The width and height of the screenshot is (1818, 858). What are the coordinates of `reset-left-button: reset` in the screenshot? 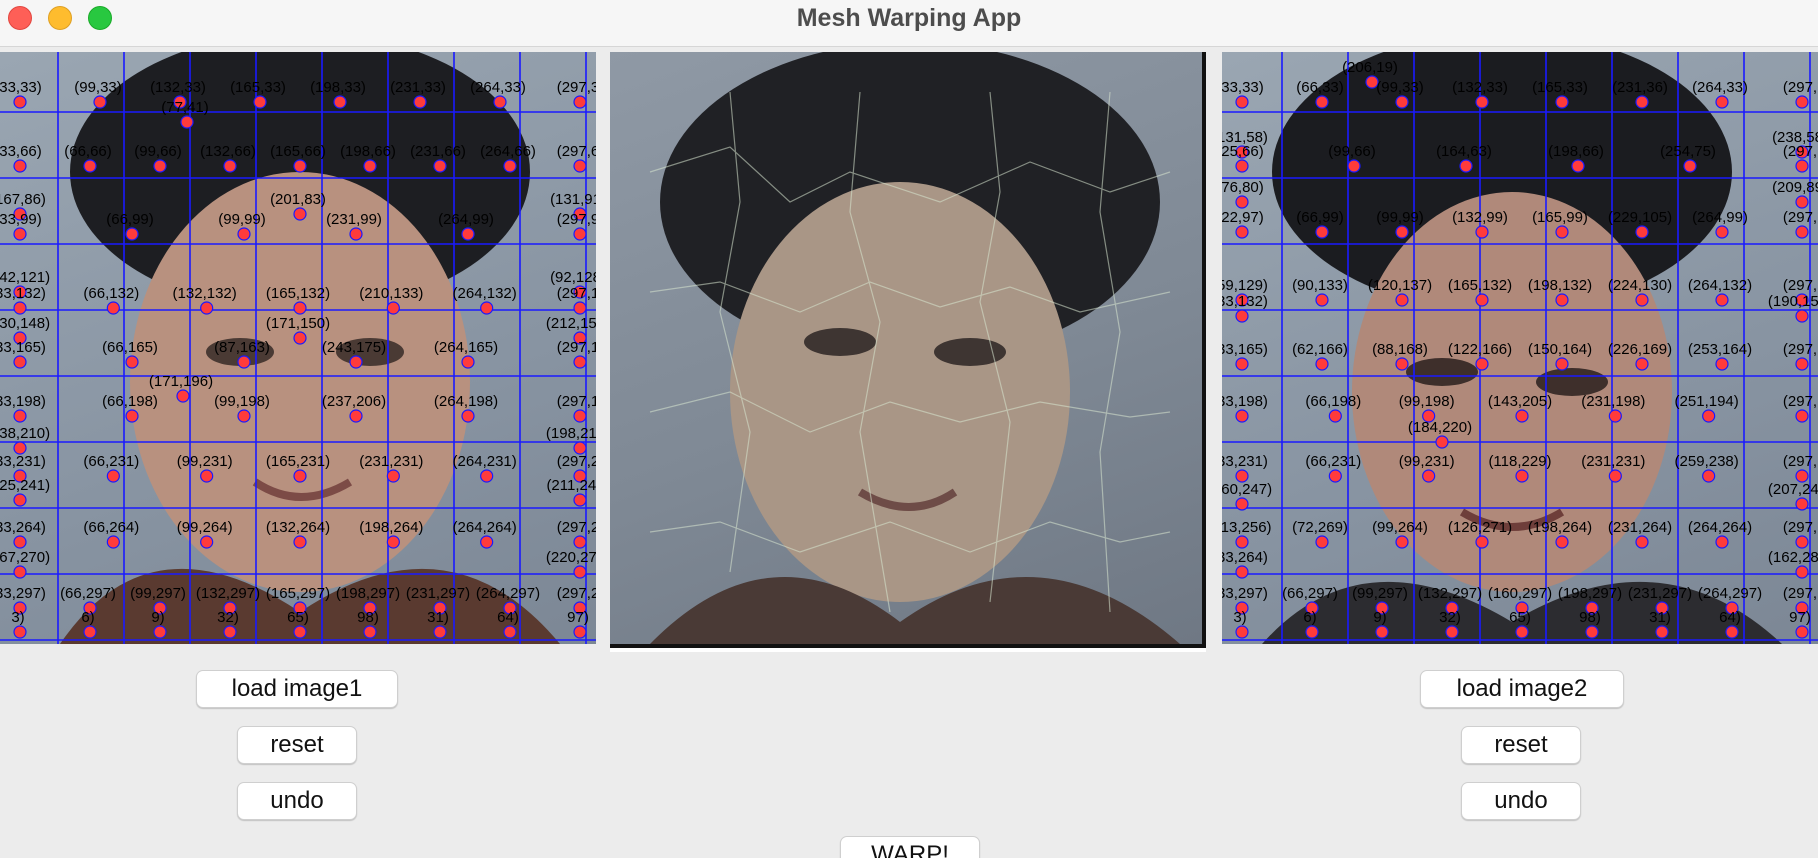 It's located at (297, 745).